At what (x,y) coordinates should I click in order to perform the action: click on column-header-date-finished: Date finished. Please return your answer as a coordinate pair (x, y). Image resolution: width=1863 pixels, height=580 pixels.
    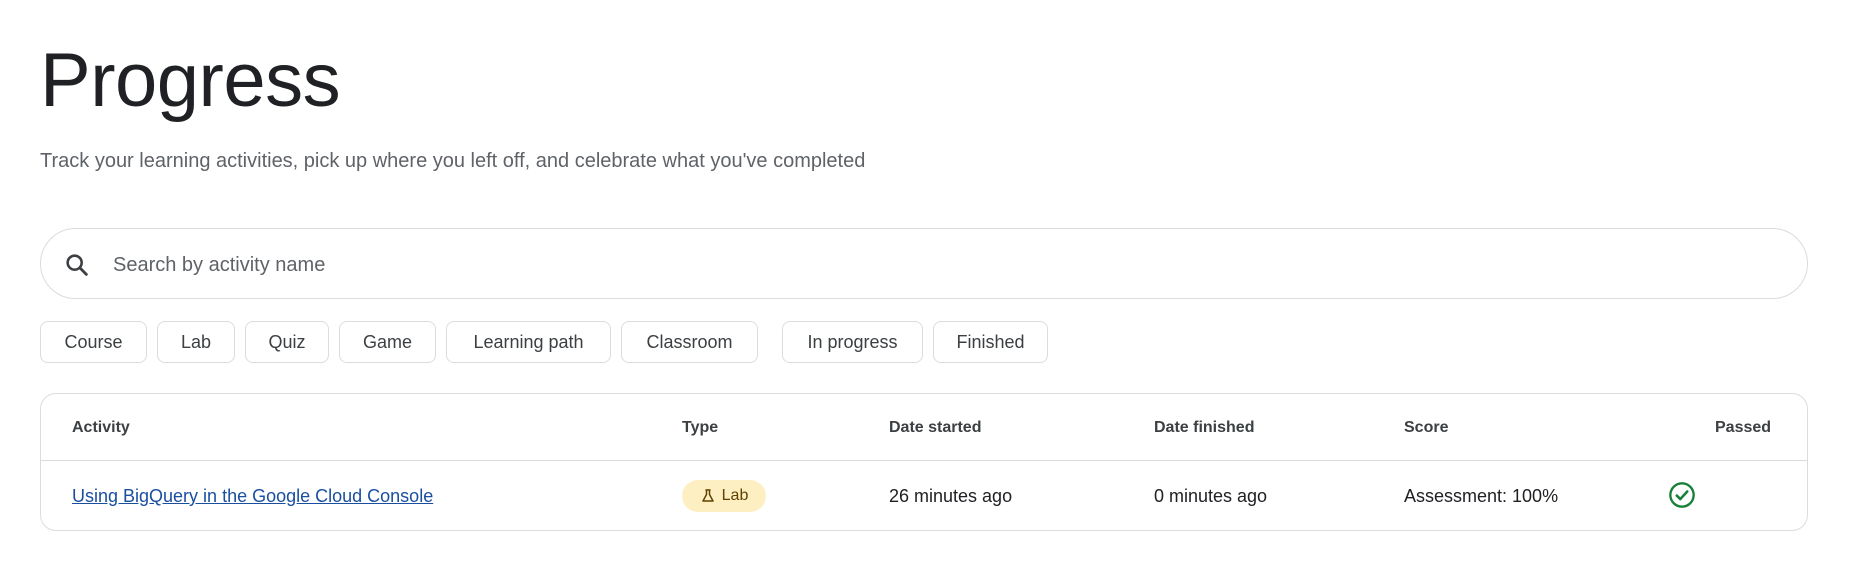
    Looking at the image, I should click on (1204, 427).